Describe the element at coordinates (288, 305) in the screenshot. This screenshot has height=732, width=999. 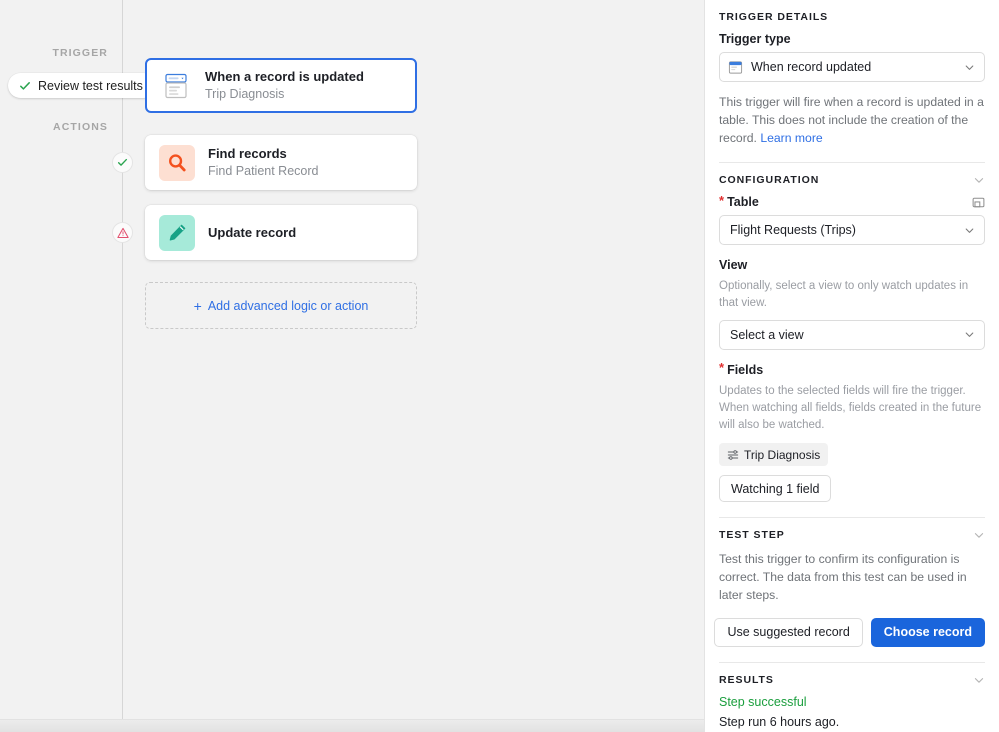
I see `add-step-label: Add advanced logic or action` at that location.